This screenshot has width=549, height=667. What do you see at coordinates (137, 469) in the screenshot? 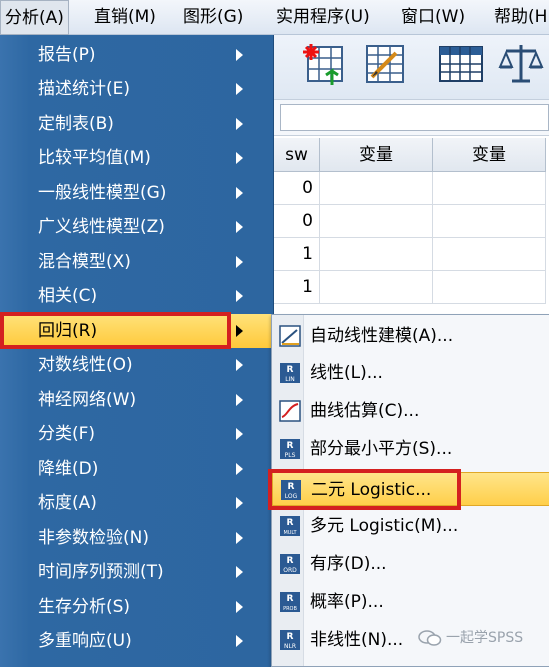
I see `menu-item-dimension-reduction: 降维(D)` at bounding box center [137, 469].